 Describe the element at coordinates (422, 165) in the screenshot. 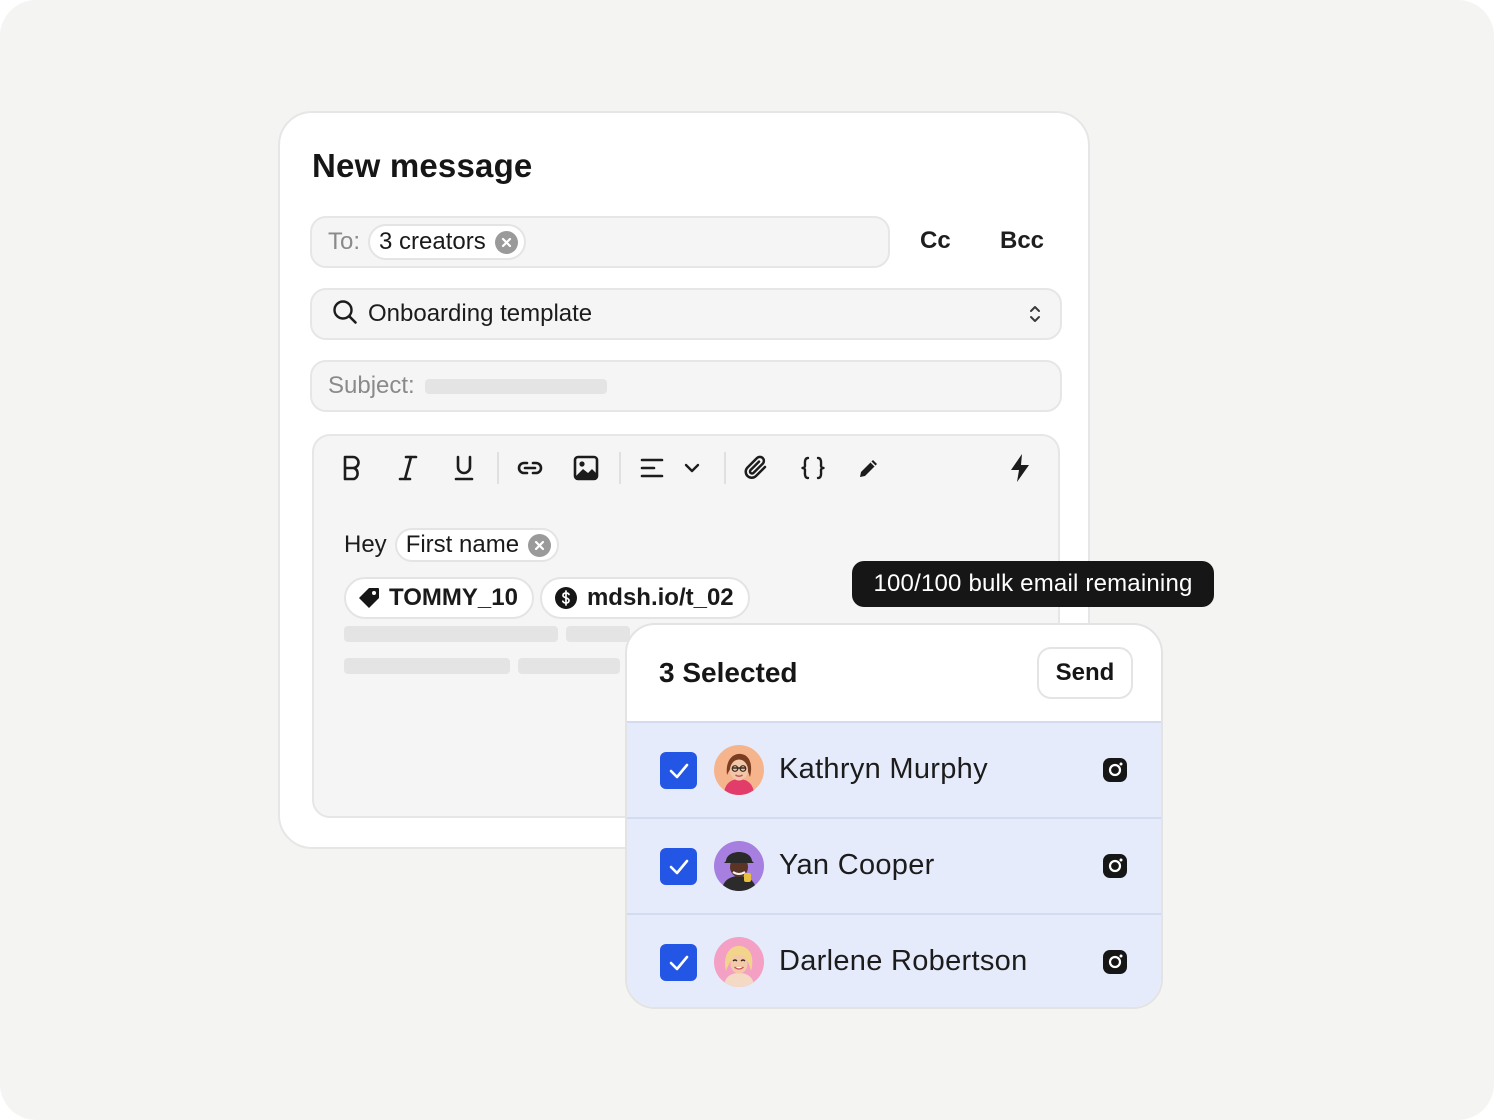

I see `compose-title: New message` at that location.